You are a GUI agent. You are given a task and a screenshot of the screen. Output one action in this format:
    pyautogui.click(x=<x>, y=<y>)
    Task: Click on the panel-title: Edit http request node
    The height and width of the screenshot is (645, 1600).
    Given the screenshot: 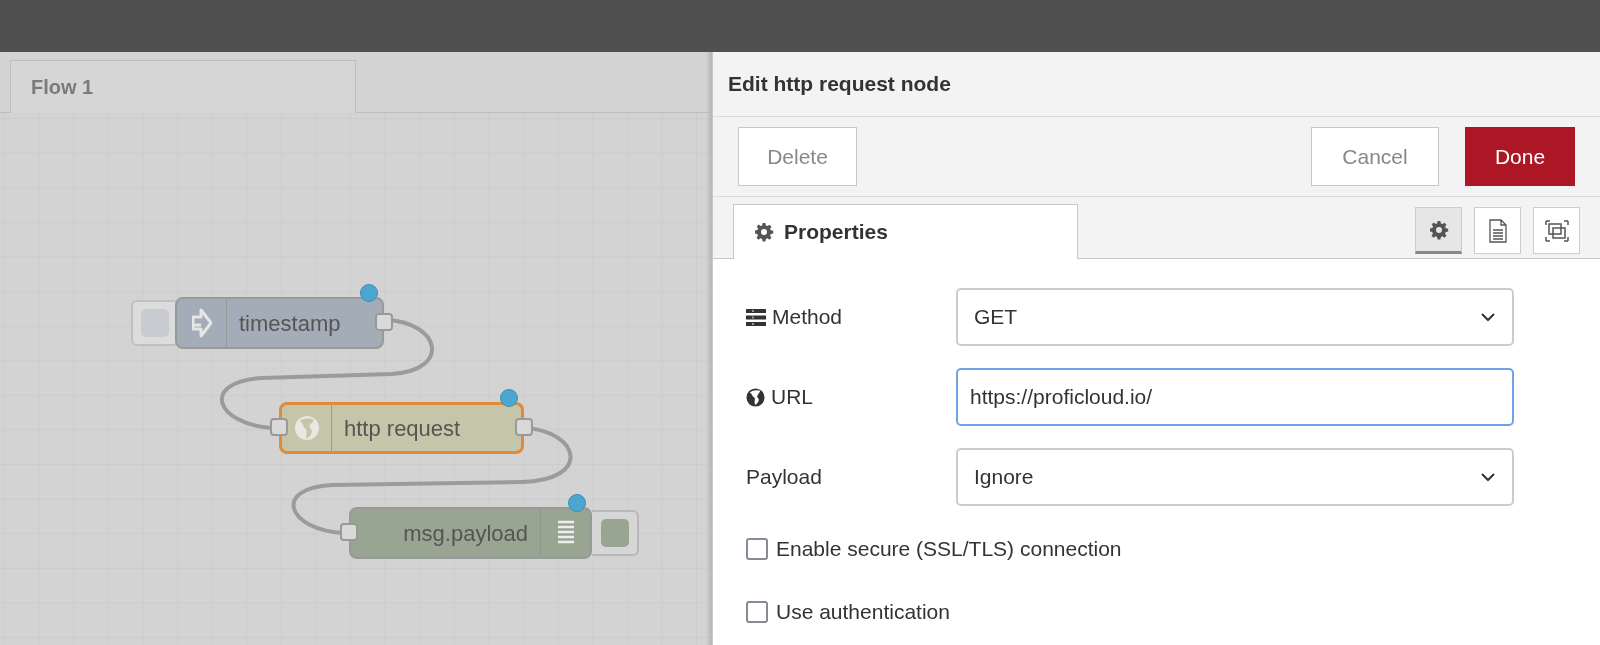 What is the action you would take?
    pyautogui.click(x=839, y=84)
    